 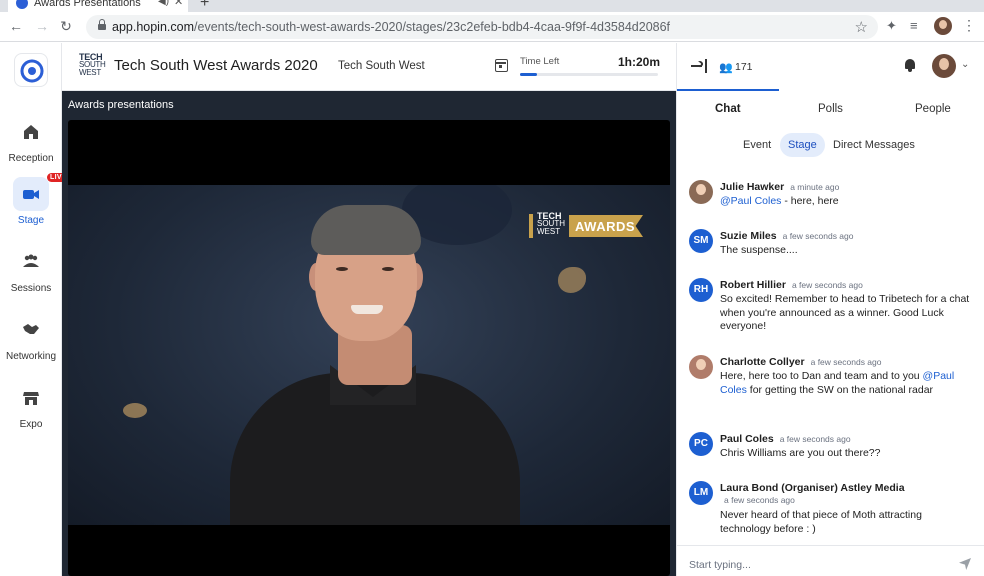 What do you see at coordinates (178, 4) in the screenshot?
I see `close-tab-icon: ✕` at bounding box center [178, 4].